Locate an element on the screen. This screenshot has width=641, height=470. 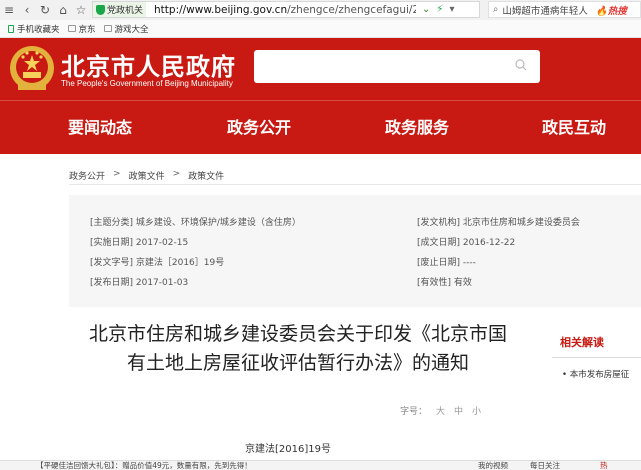
browser-search-box: ⌕ 山姆超市通病年轻人 🔥热搜 is located at coordinates (564, 9).